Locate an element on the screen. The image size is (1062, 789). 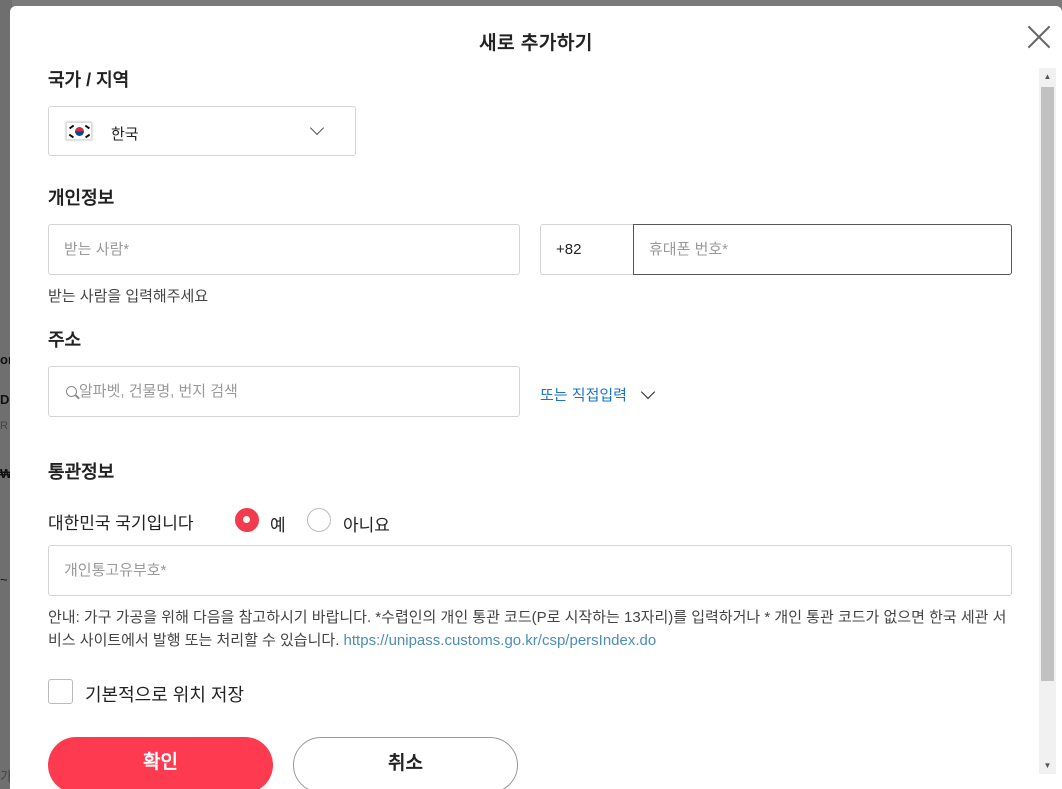
confirm-button: 확인 is located at coordinates (160, 763).